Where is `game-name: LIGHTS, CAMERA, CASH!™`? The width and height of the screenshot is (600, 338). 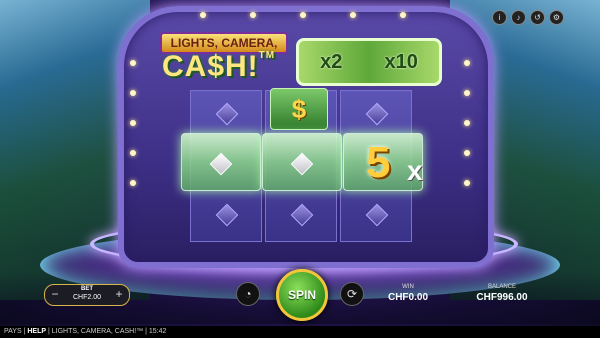
game-name: LIGHTS, CAMERA, CASH!™ is located at coordinates (97, 331).